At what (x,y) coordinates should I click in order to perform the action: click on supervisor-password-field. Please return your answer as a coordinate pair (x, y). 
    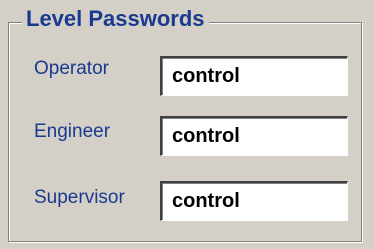
    Looking at the image, I should click on (254, 201).